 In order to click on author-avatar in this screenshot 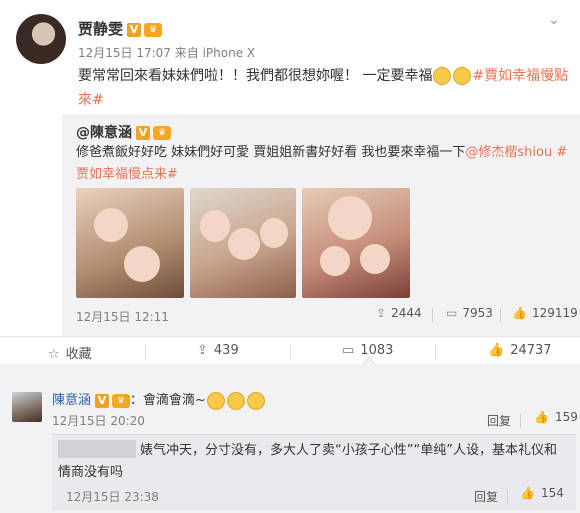, I will do `click(41, 39)`.